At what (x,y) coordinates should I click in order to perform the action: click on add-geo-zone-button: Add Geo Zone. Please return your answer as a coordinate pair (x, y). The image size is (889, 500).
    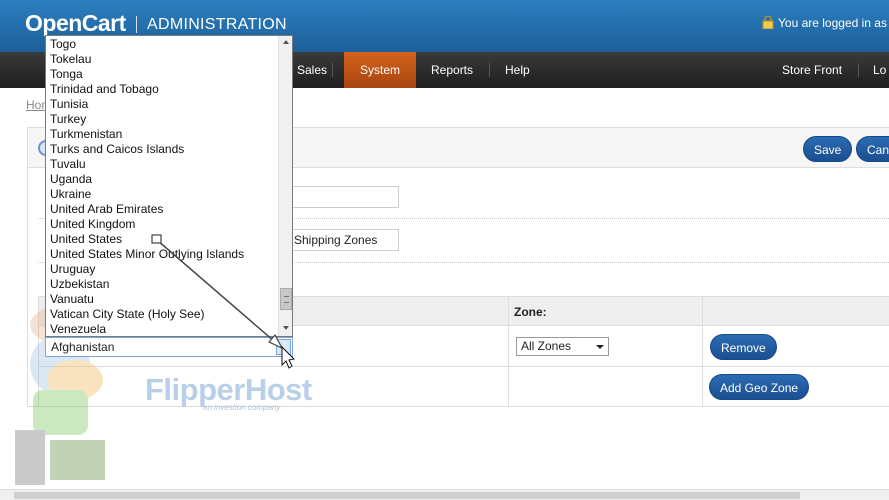
    Looking at the image, I should click on (759, 387).